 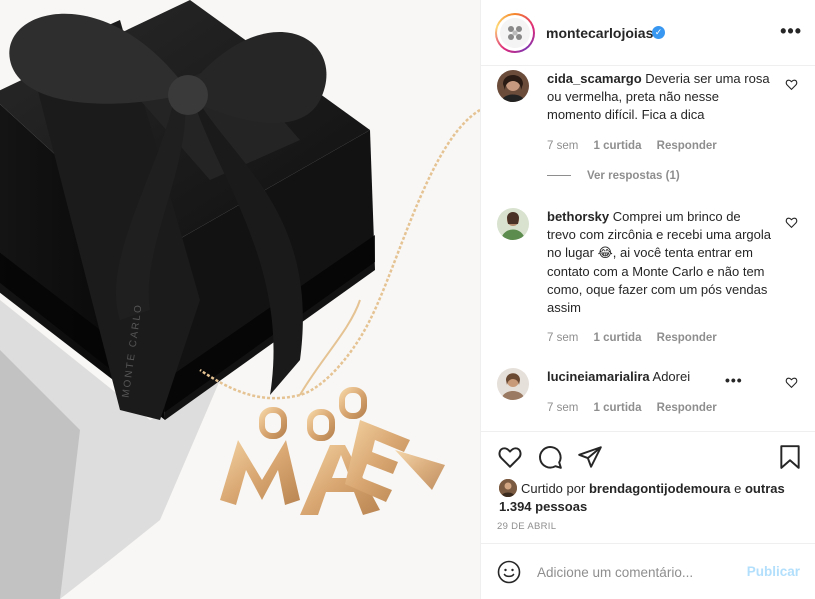 What do you see at coordinates (509, 572) in the screenshot?
I see `emoji-smiley-icon` at bounding box center [509, 572].